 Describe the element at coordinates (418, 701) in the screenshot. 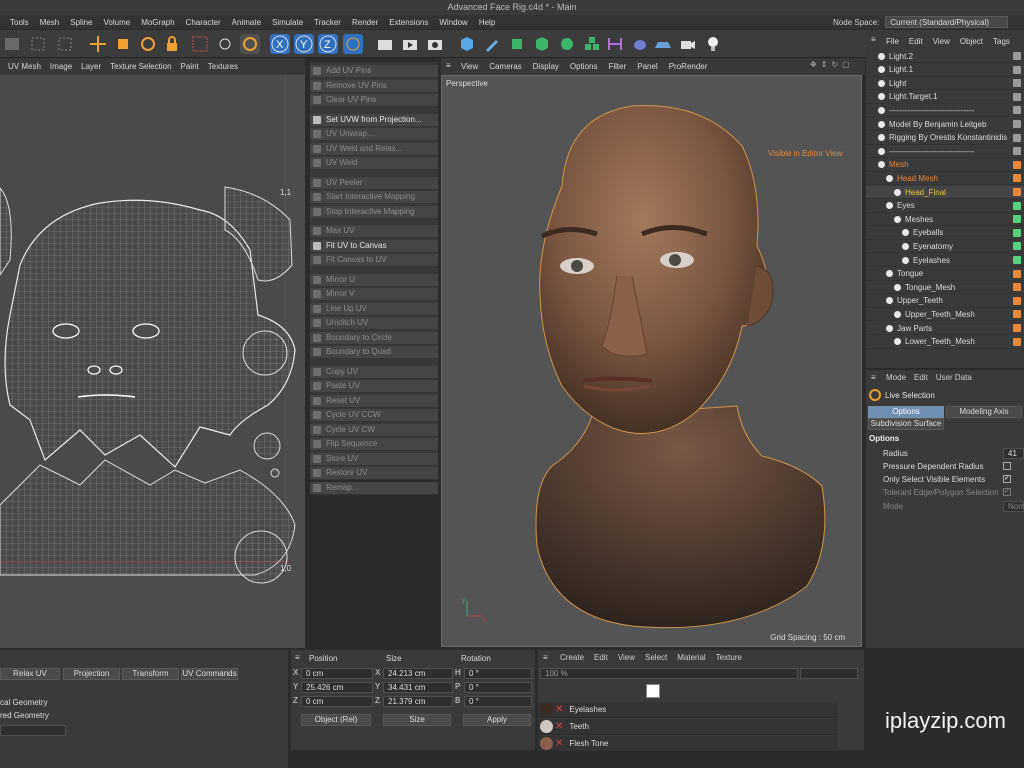

I see `size-z-input: 21.379 cm` at that location.